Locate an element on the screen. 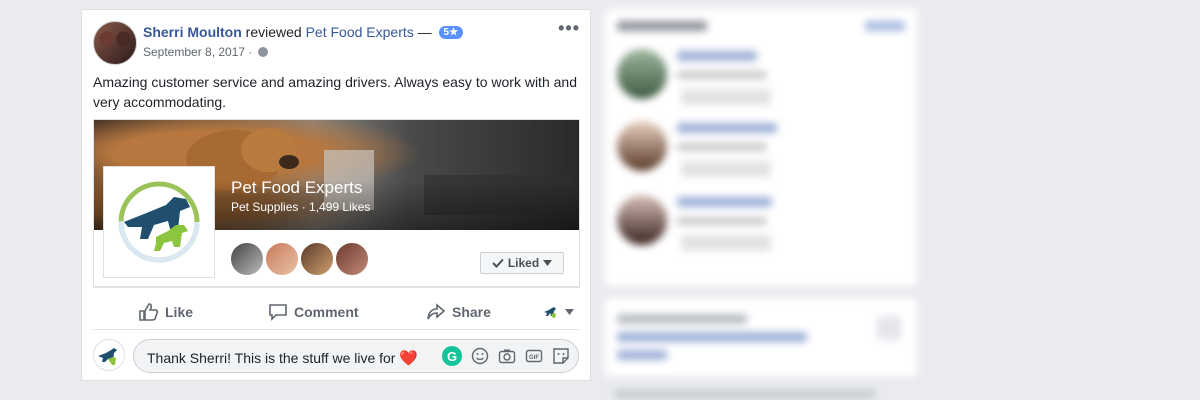  comment-tools: G GIF is located at coordinates (506, 356).